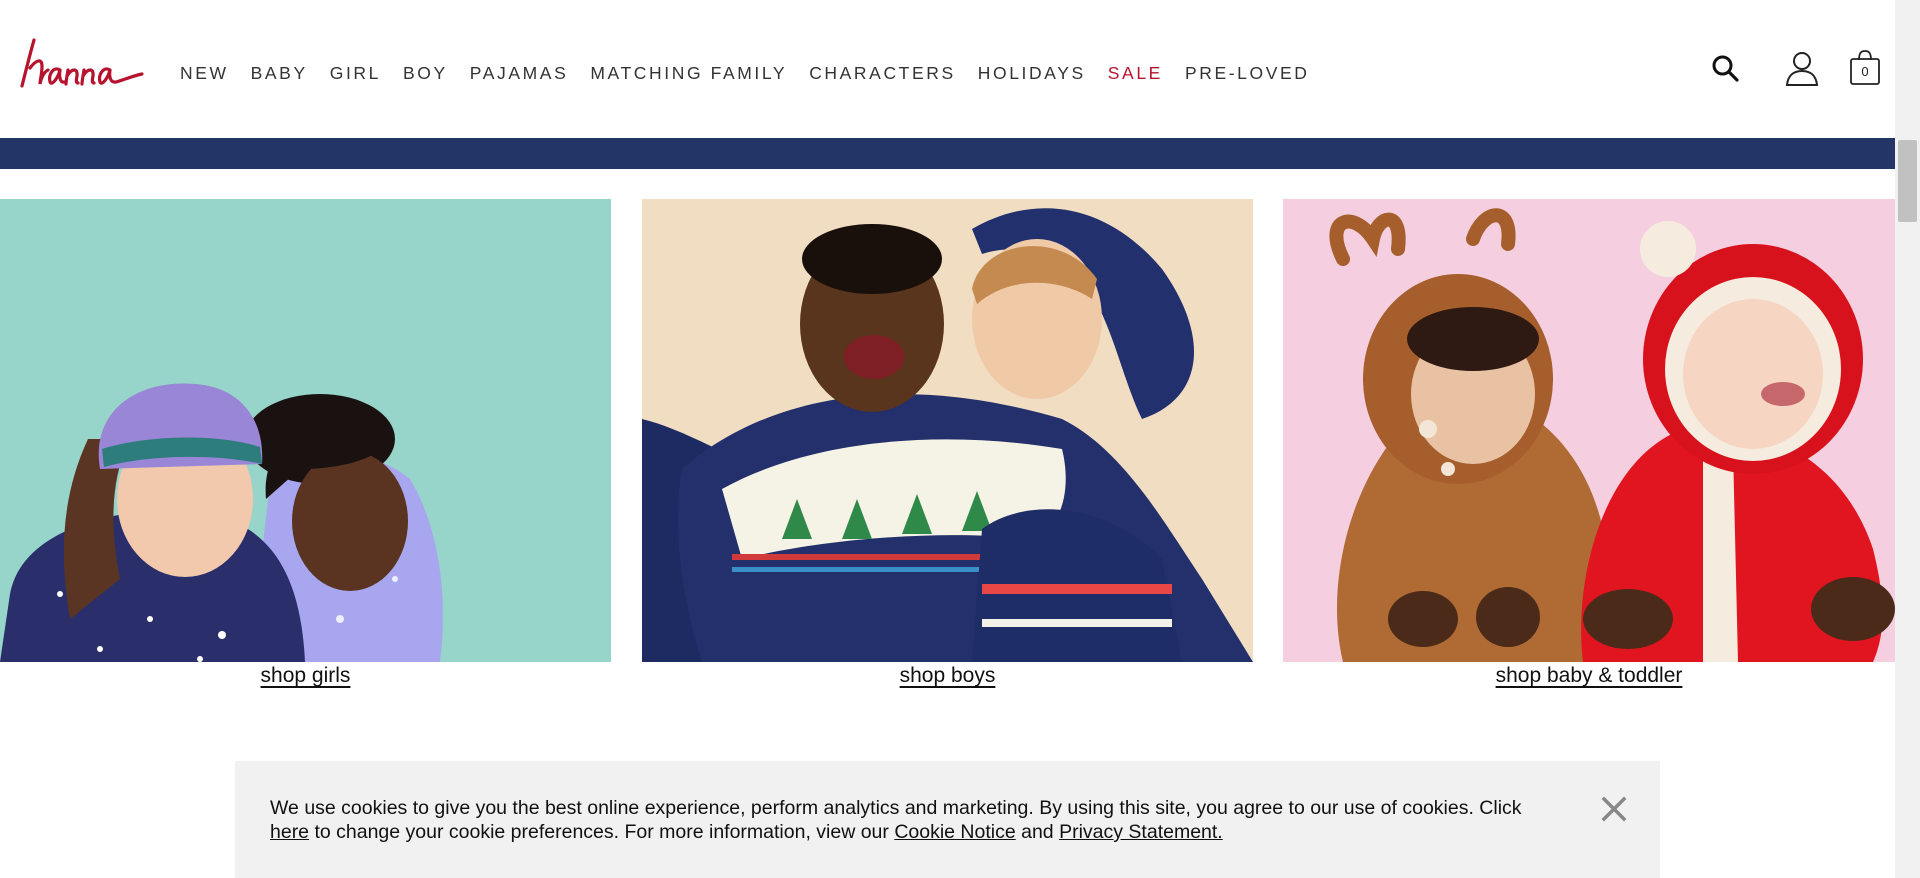 This screenshot has height=878, width=1920. I want to click on nav-item-characters: CHARACTERS, so click(882, 73).